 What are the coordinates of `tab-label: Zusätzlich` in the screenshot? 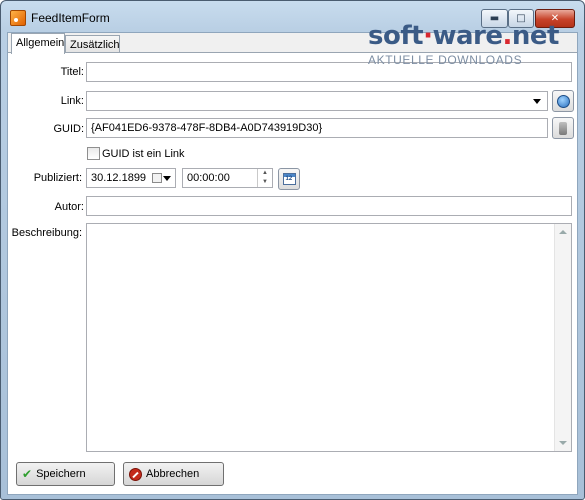 It's located at (95, 45).